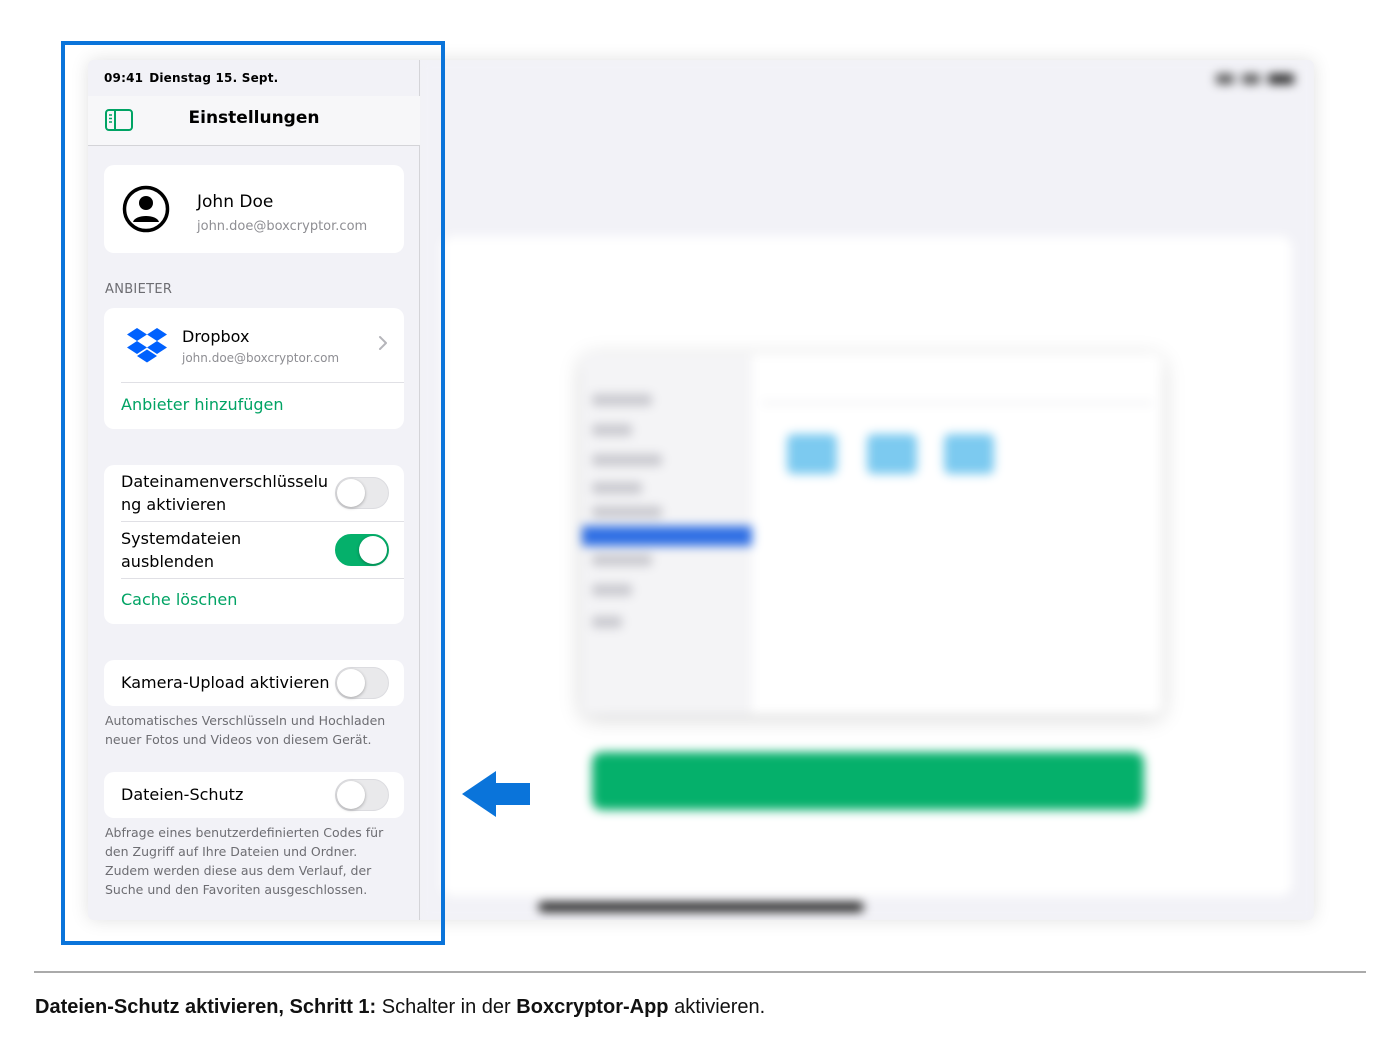 The width and height of the screenshot is (1400, 1050). Describe the element at coordinates (446, 1007) in the screenshot. I see `caption-text-mid: Schalter in der` at that location.